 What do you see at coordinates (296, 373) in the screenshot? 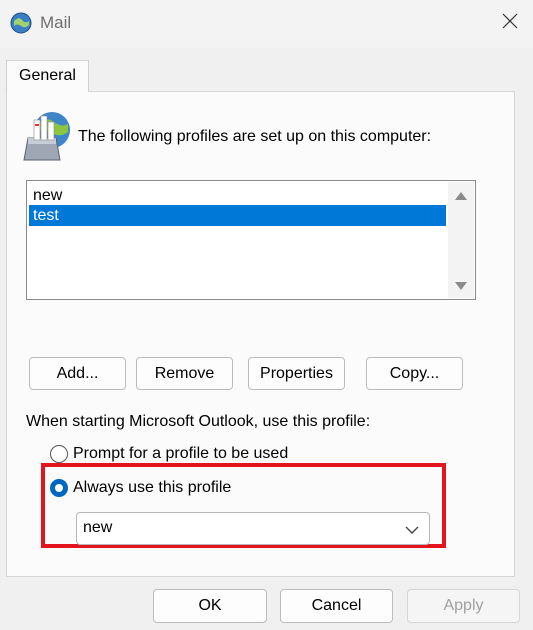
I see `properties-button: Properties` at bounding box center [296, 373].